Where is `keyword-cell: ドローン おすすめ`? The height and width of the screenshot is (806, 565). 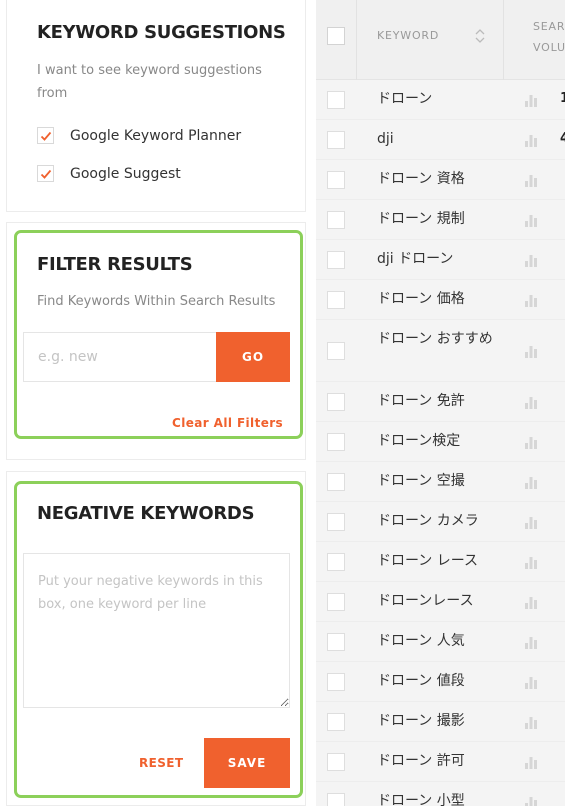 keyword-cell: ドローン おすすめ is located at coordinates (435, 339).